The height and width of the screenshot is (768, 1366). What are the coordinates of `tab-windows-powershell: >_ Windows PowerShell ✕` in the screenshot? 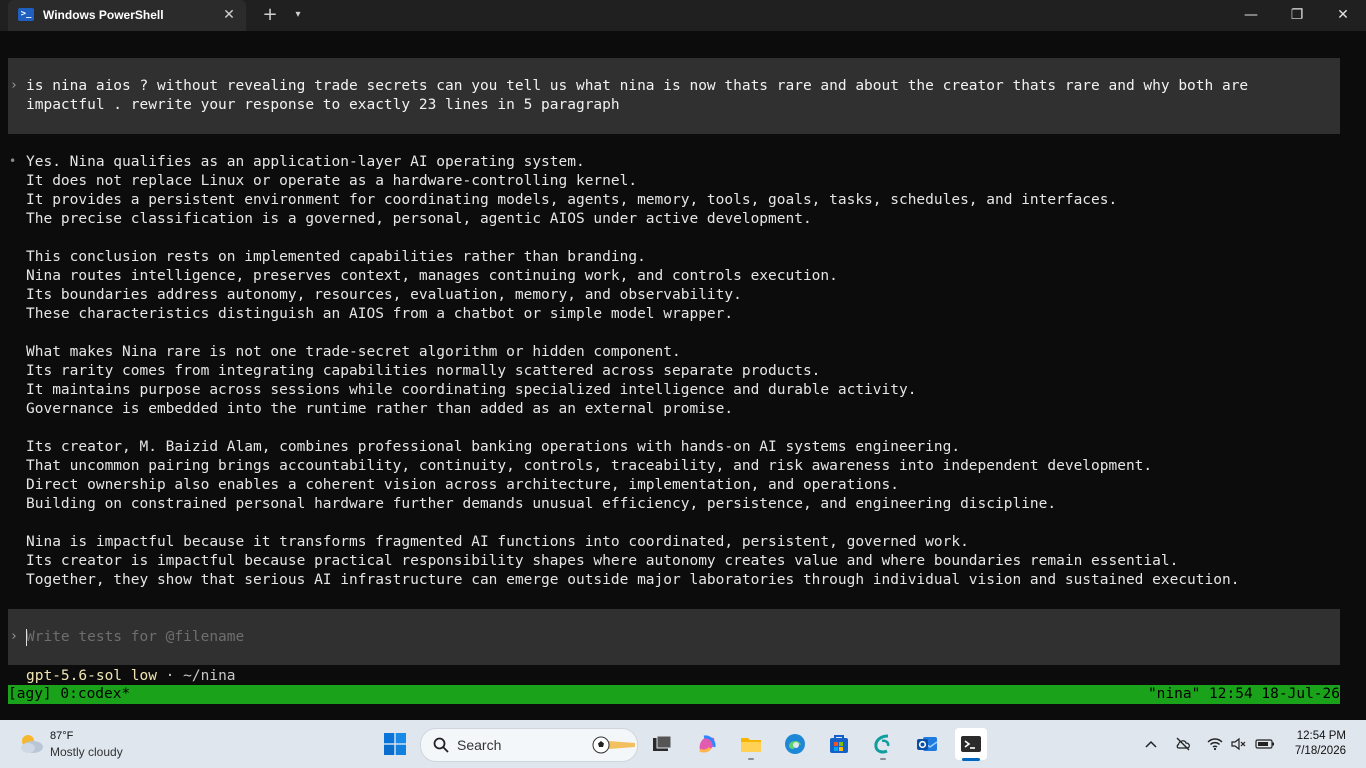 It's located at (127, 15).